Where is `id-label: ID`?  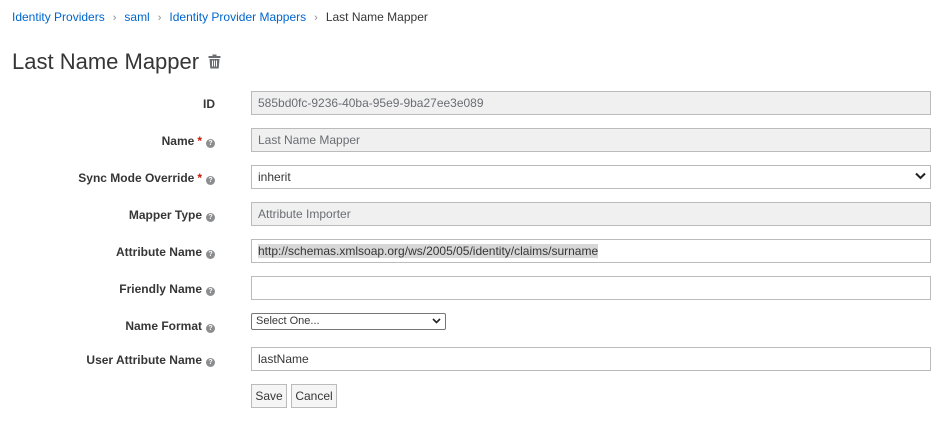
id-label: ID is located at coordinates (209, 104).